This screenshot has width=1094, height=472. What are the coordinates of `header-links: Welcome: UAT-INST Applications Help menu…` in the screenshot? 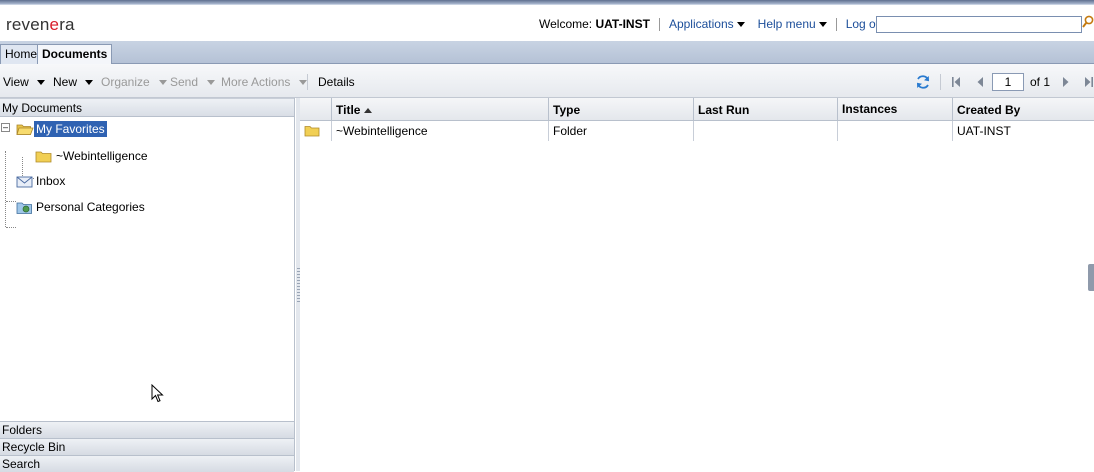 It's located at (710, 24).